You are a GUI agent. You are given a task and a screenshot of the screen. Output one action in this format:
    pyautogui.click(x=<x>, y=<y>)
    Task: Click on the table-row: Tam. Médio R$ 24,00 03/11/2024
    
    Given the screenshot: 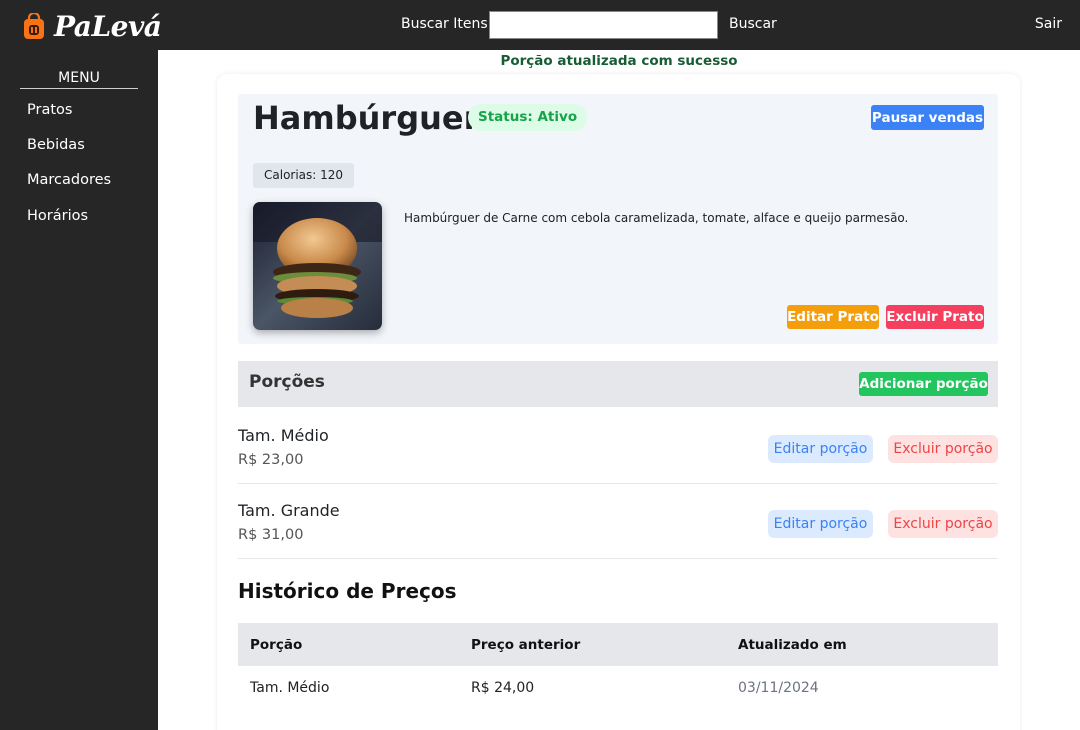 What is the action you would take?
    pyautogui.click(x=618, y=687)
    